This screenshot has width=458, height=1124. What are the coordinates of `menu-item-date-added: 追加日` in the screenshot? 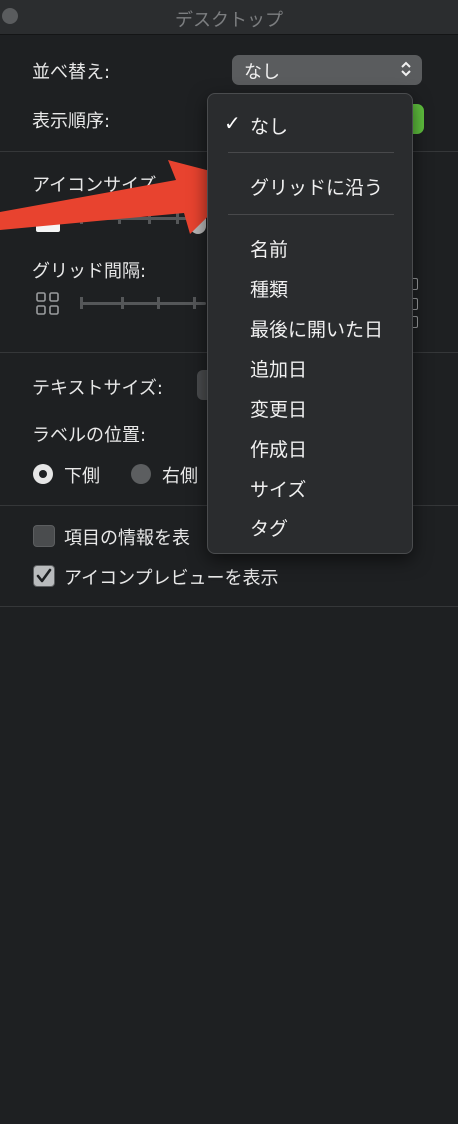 It's located at (278, 368).